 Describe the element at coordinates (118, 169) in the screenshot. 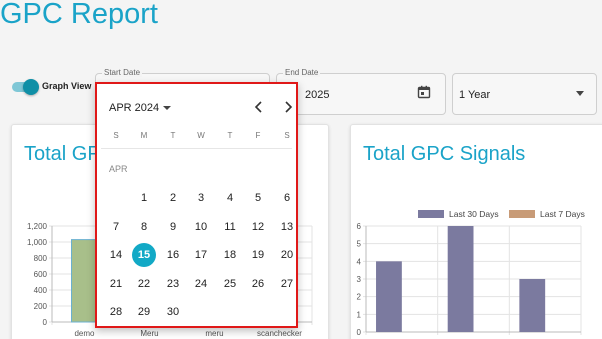

I see `month-label: APR` at that location.